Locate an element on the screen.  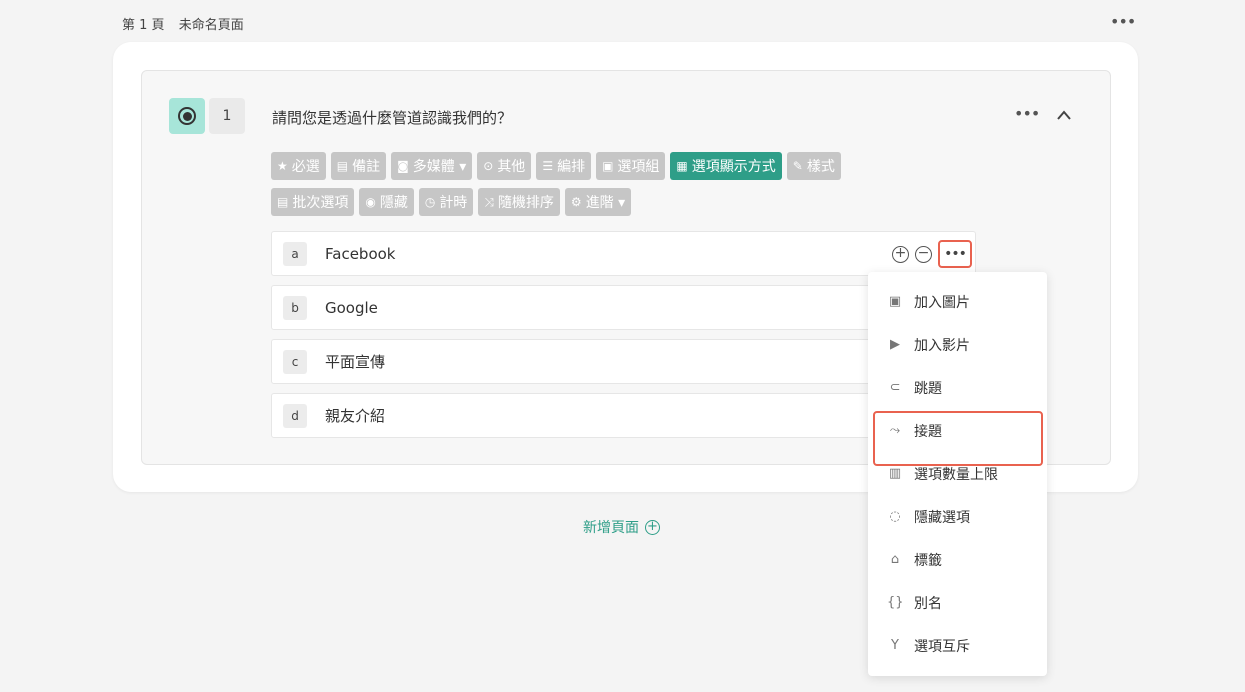
chevron-up-icon is located at coordinates (1064, 115).